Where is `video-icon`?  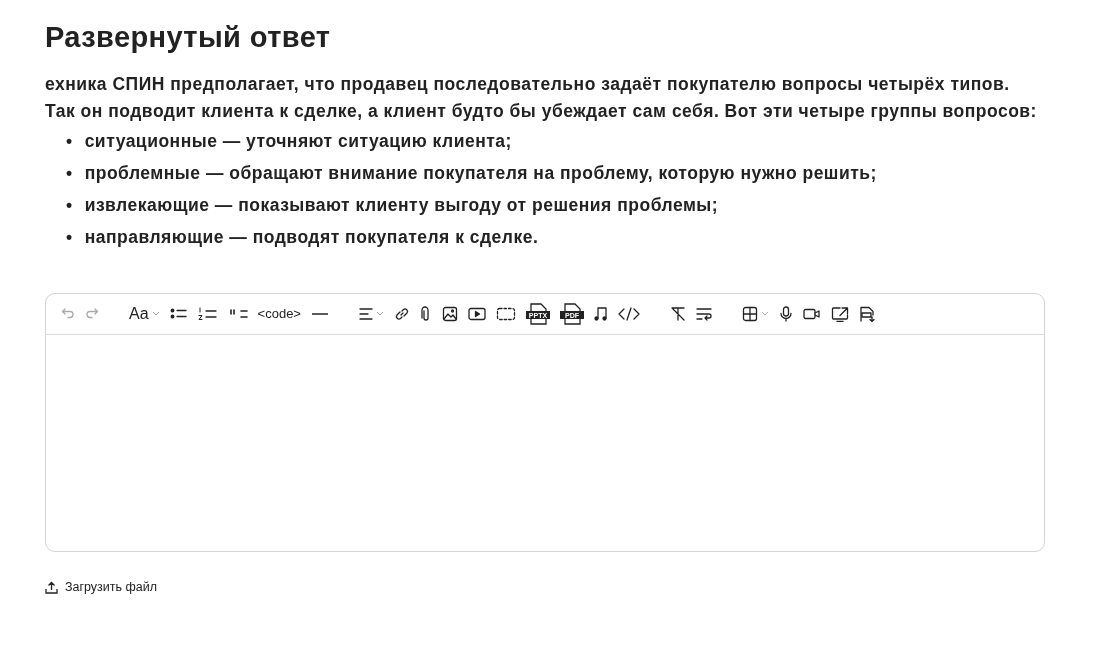
video-icon is located at coordinates (476, 313).